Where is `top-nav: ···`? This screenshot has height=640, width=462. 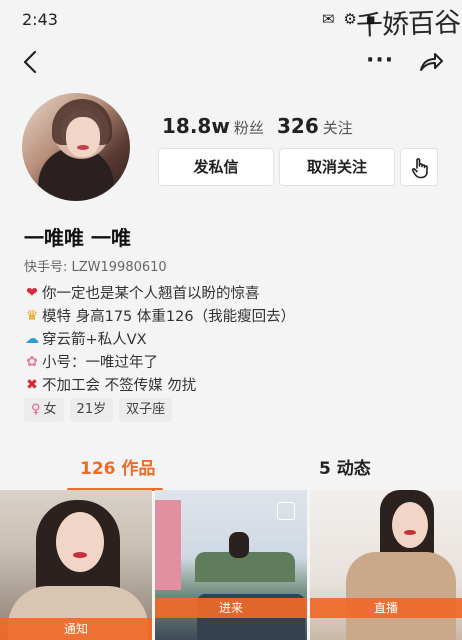 top-nav: ··· is located at coordinates (231, 63).